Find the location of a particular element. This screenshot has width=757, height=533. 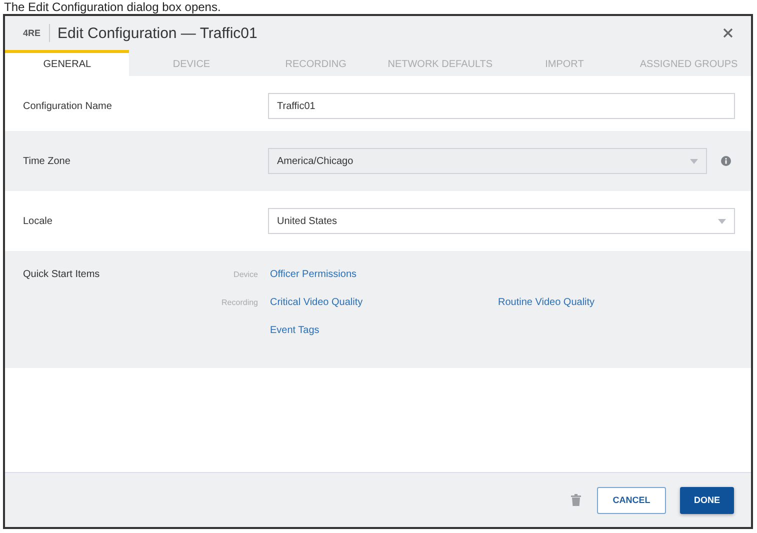

link: Event Tags is located at coordinates (295, 331).